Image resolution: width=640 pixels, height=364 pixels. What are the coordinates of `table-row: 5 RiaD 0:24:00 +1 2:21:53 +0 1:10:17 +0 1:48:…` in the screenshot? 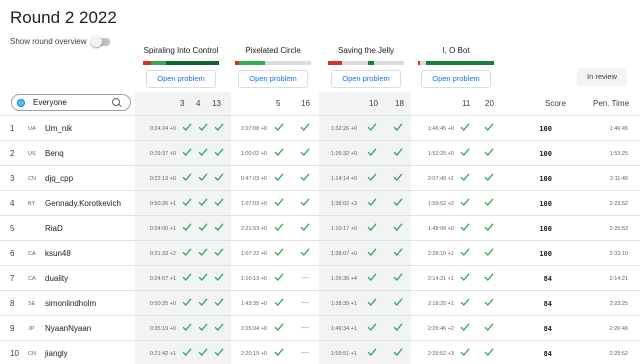 It's located at (320, 227).